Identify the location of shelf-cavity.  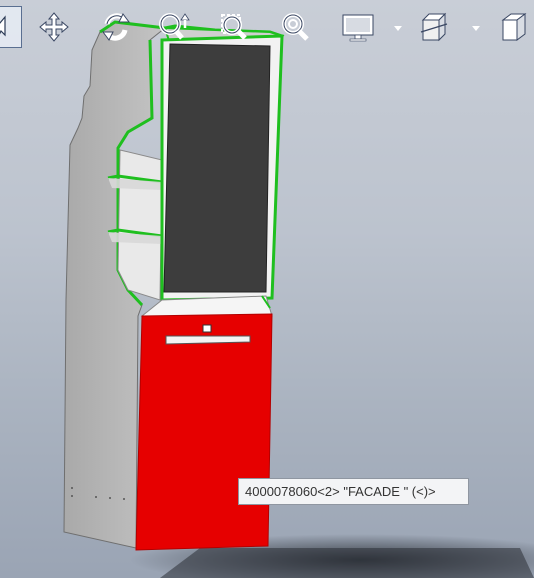
(140, 225).